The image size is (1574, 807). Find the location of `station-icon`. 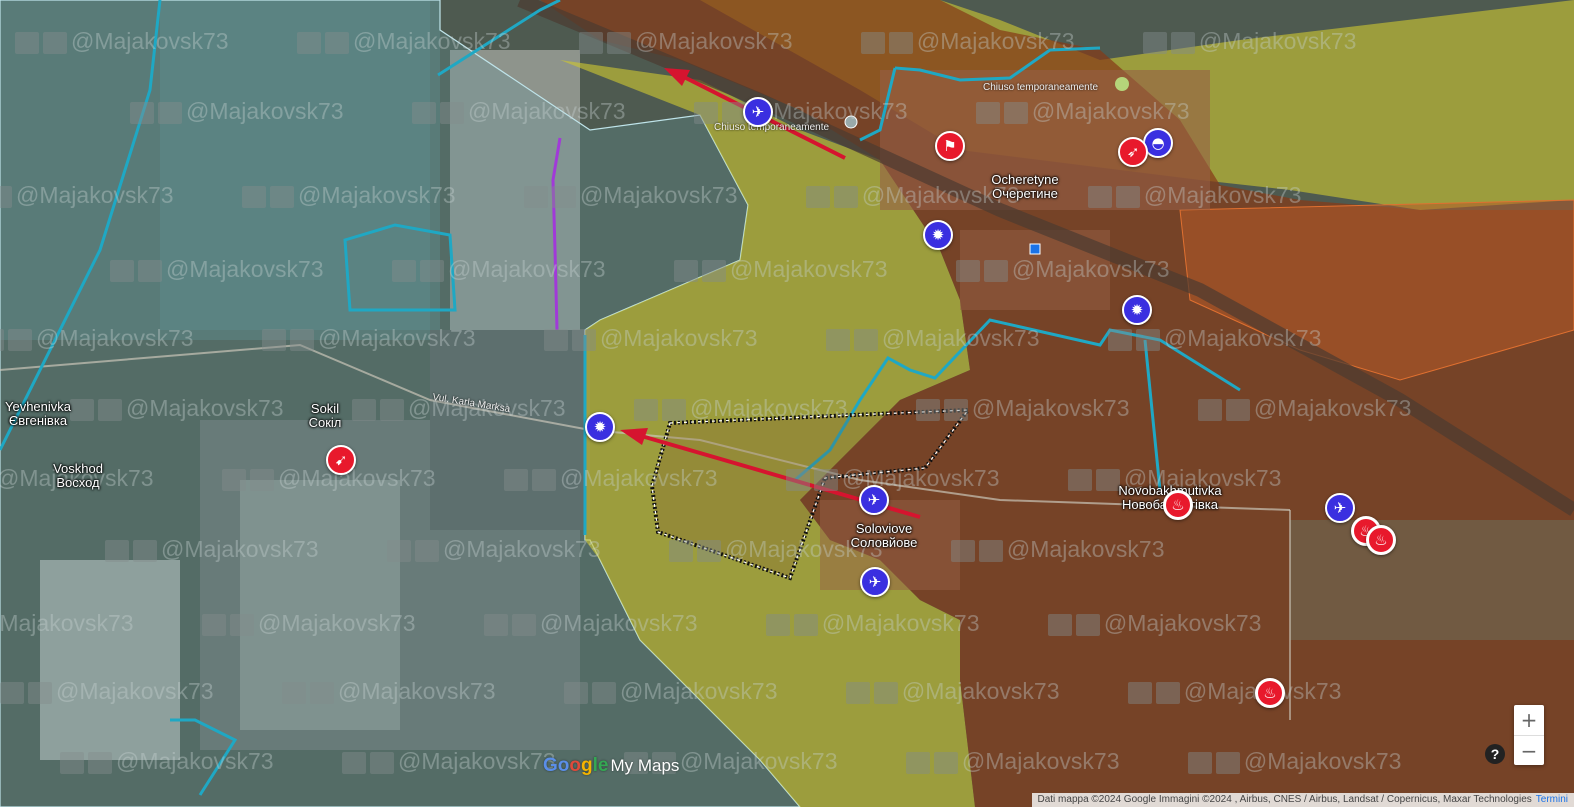

station-icon is located at coordinates (1035, 249).